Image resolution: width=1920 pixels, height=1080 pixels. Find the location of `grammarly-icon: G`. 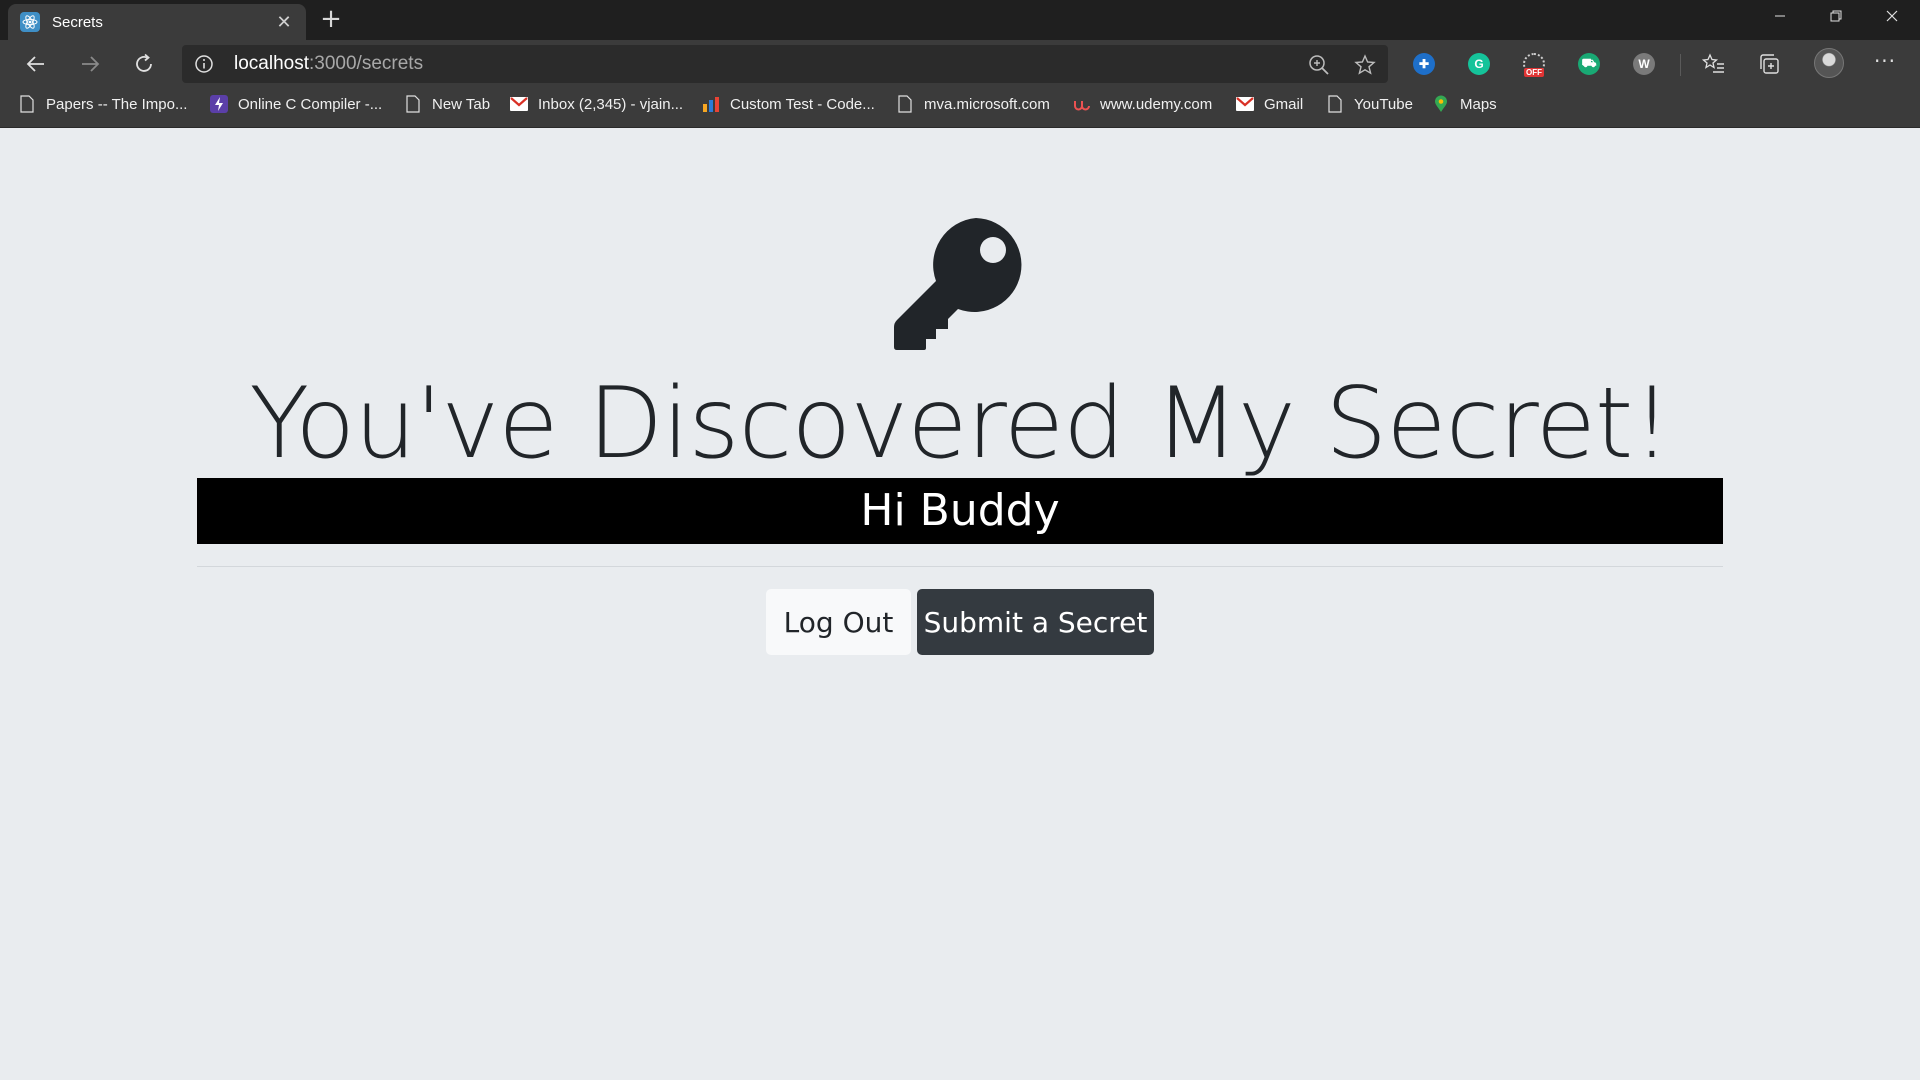

grammarly-icon: G is located at coordinates (1479, 64).